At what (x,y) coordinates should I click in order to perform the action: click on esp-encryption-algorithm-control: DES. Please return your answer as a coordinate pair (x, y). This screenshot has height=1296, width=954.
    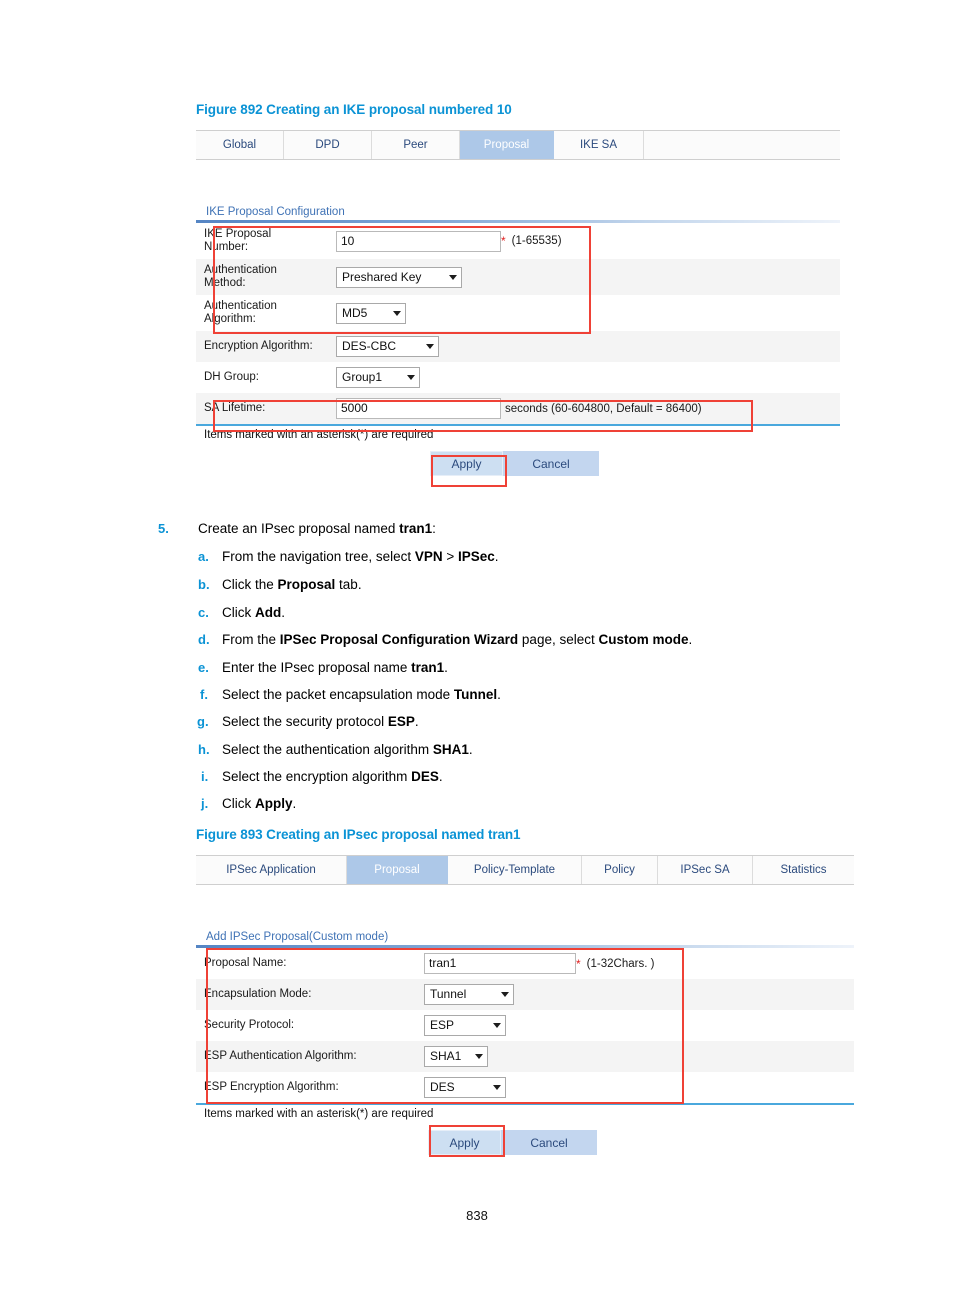
    Looking at the image, I should click on (465, 1087).